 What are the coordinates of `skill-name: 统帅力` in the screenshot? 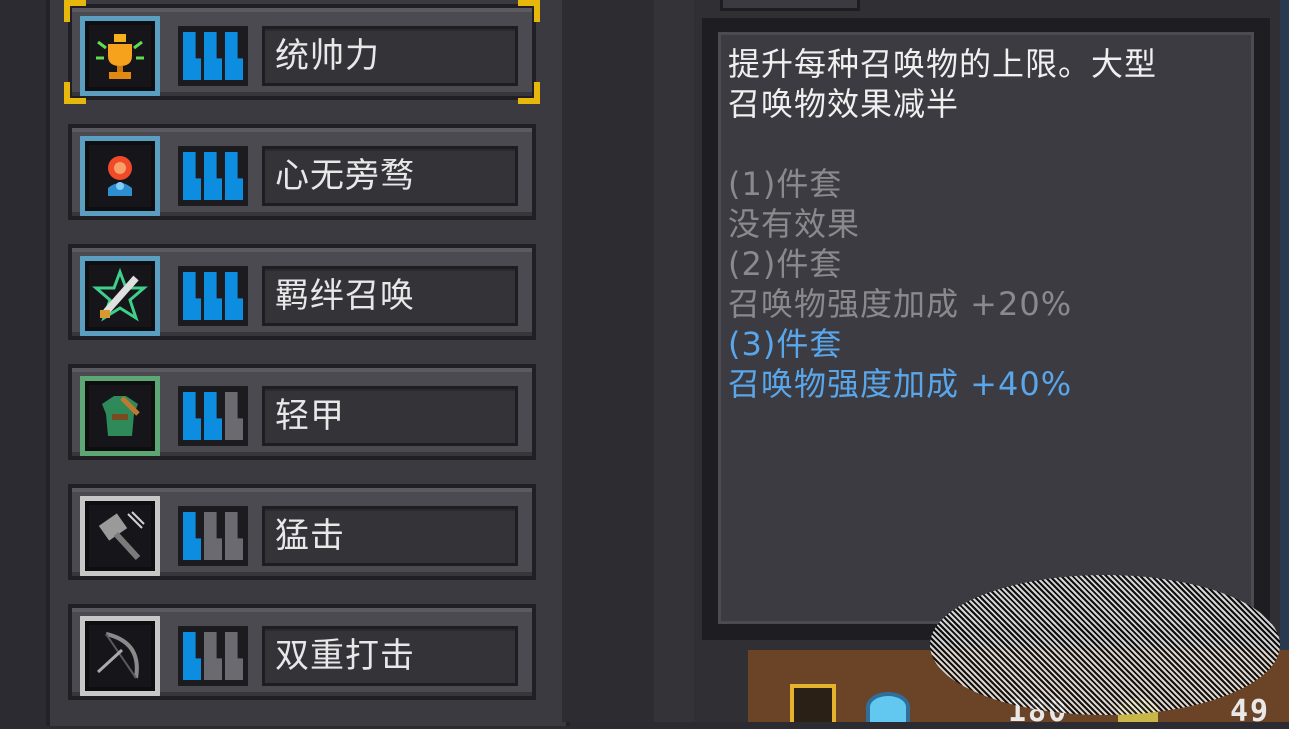 It's located at (390, 56).